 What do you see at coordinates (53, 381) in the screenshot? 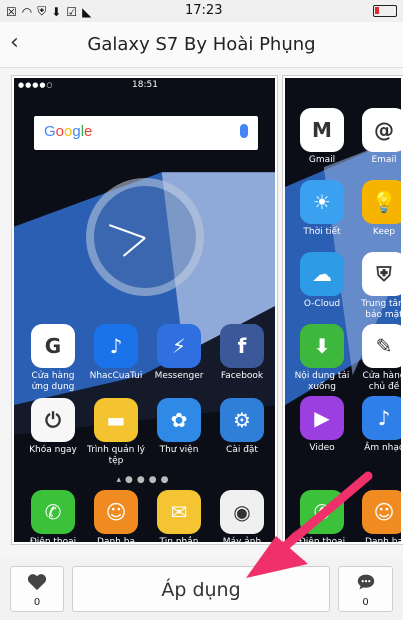
I see `app-label: Cửa hàng ứng dụng` at bounding box center [53, 381].